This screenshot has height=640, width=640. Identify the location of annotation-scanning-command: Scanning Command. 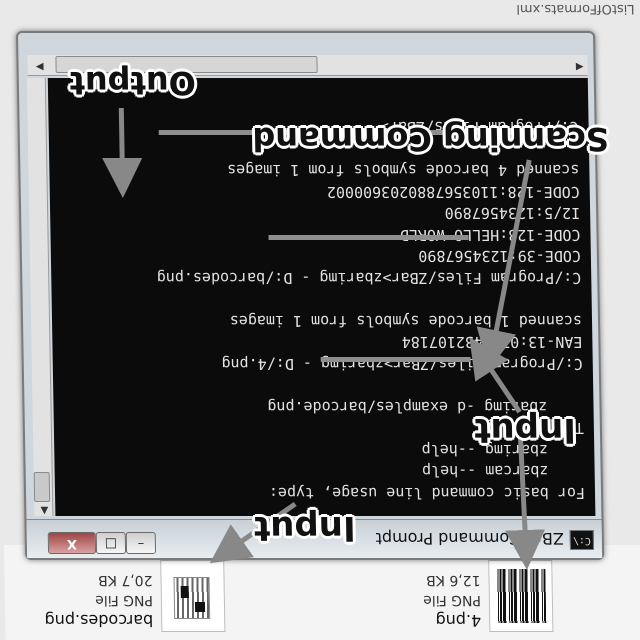
(431, 139).